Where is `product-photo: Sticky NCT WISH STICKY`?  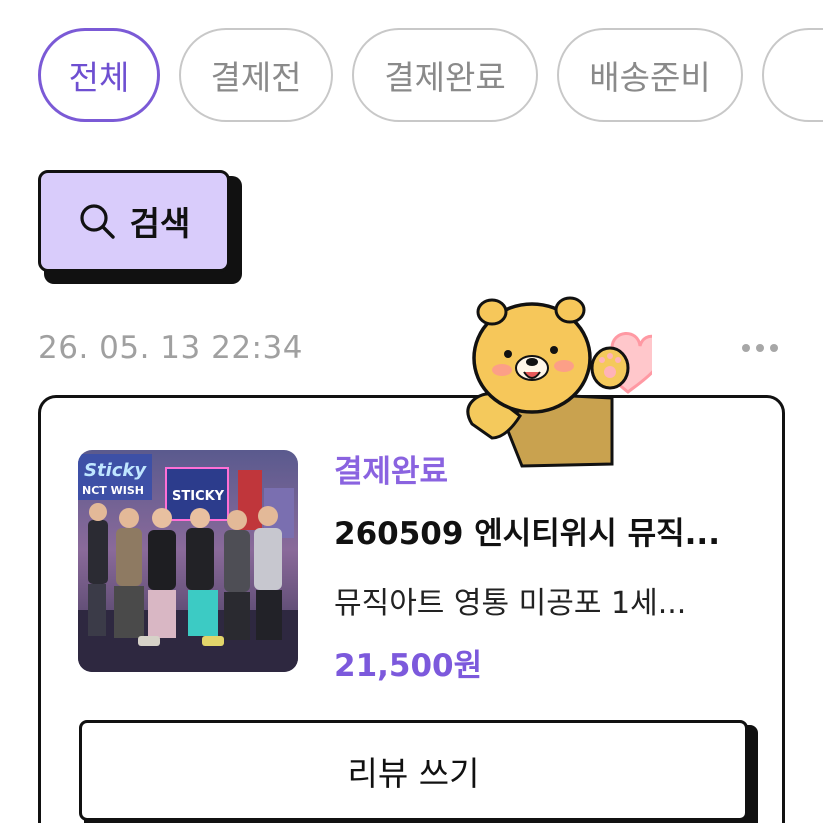
product-photo: Sticky NCT WISH STICKY is located at coordinates (188, 561).